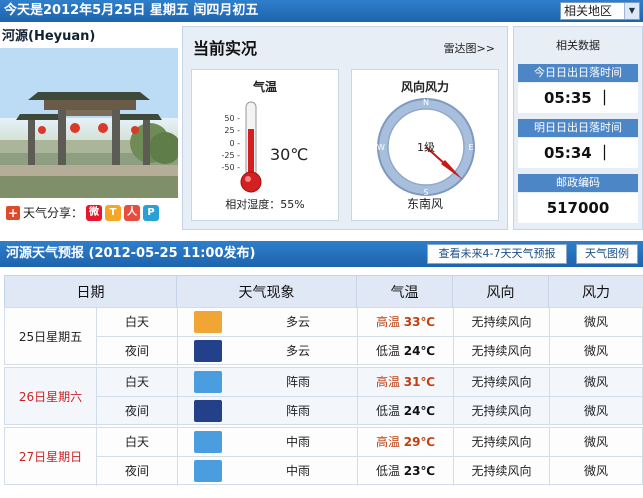 The width and height of the screenshot is (643, 498). What do you see at coordinates (265, 204) in the screenshot?
I see `relative-humidity: 相对湿度：55%` at bounding box center [265, 204].